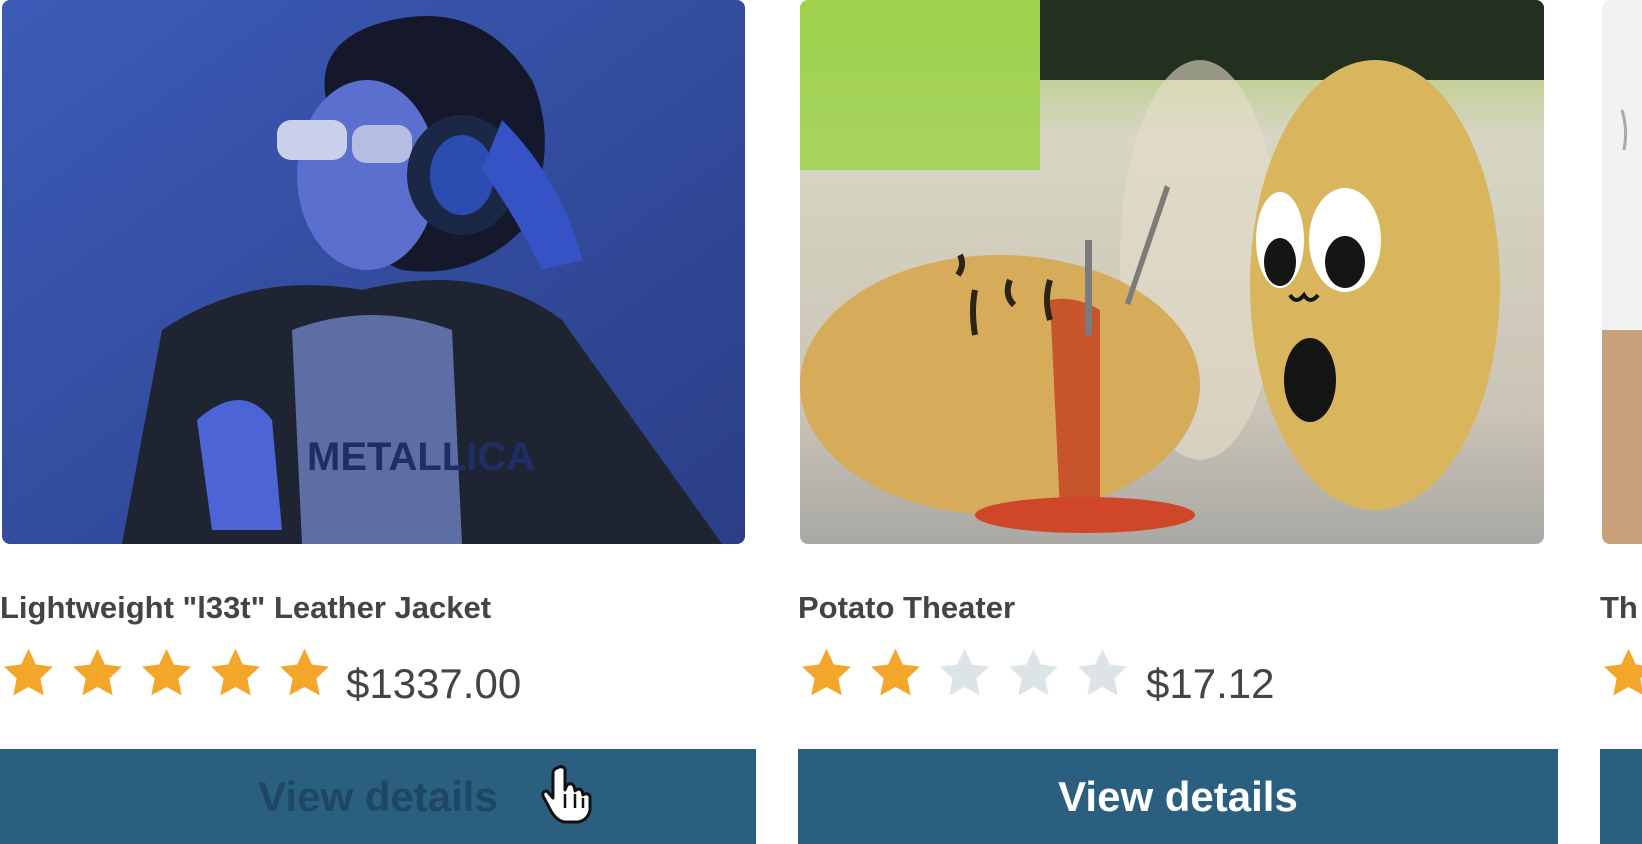  What do you see at coordinates (1622, 272) in the screenshot?
I see `product-image-partial` at bounding box center [1622, 272].